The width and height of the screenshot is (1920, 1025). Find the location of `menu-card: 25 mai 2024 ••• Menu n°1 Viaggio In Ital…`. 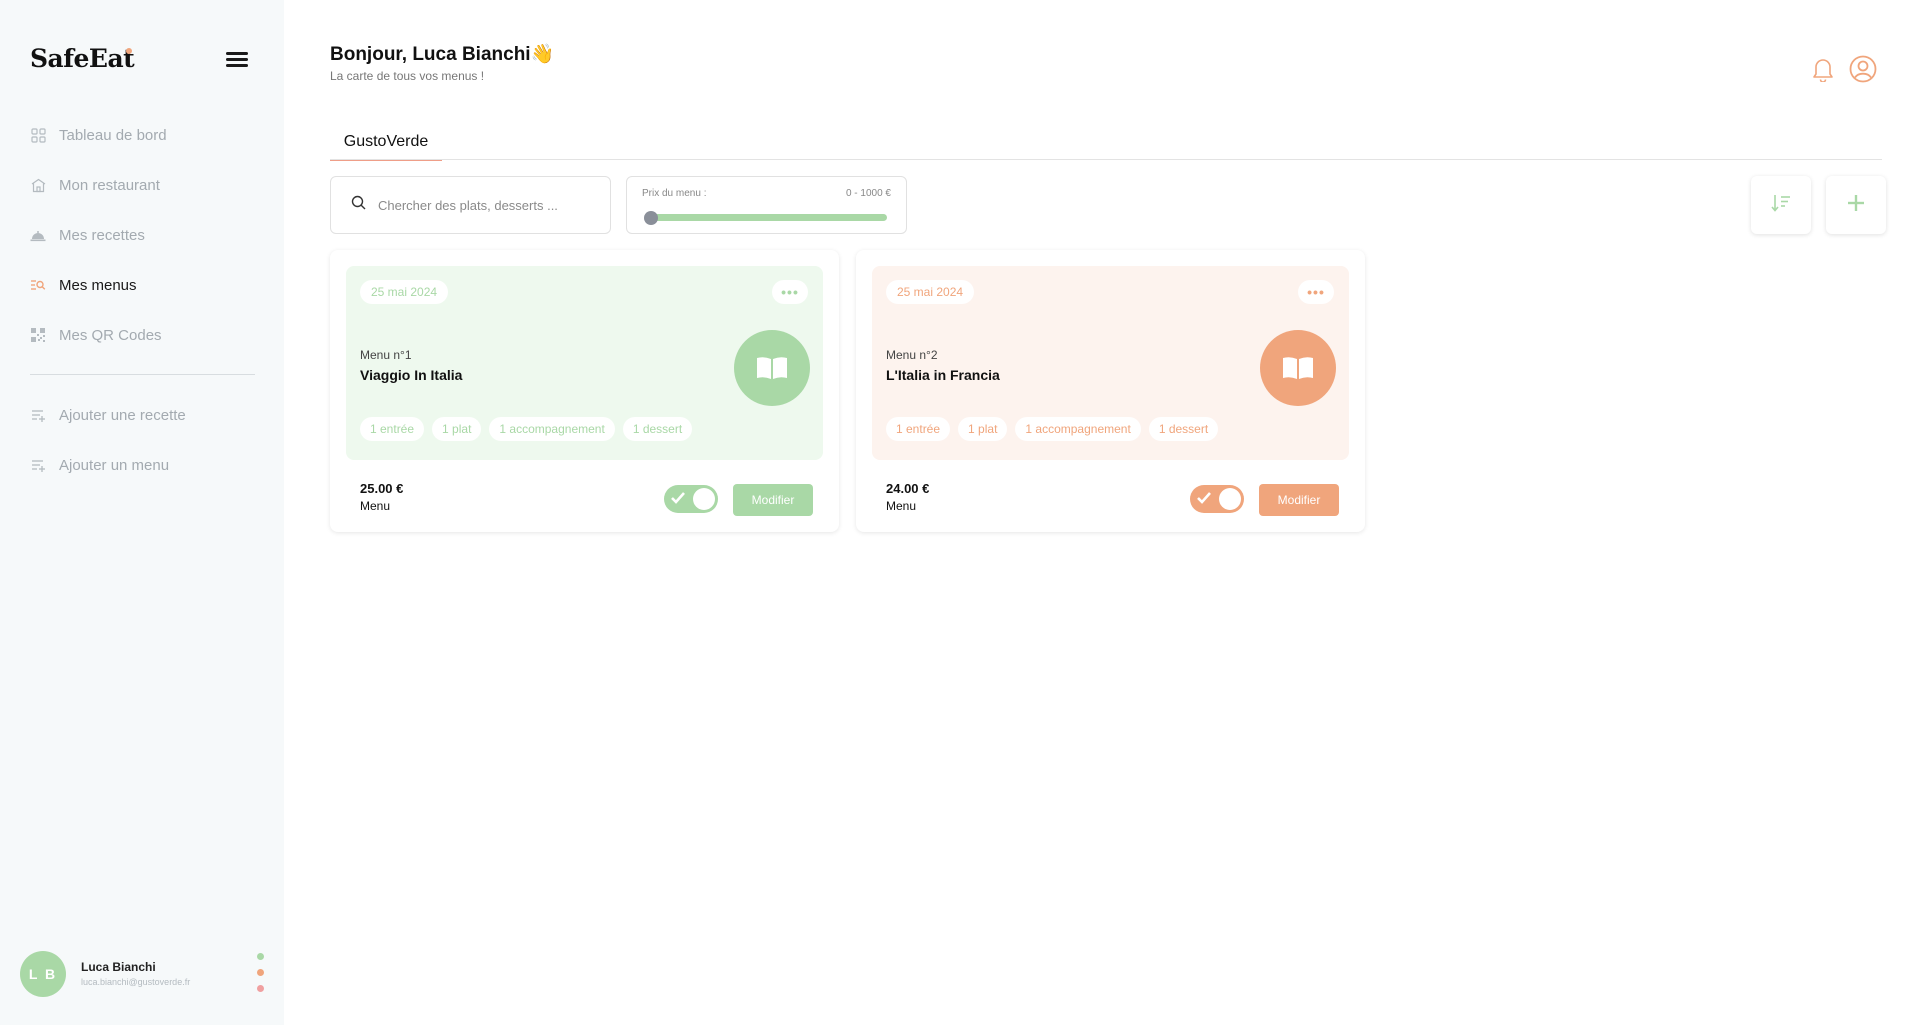

menu-card: 25 mai 2024 ••• Menu n°1 Viaggio In Ital… is located at coordinates (584, 391).